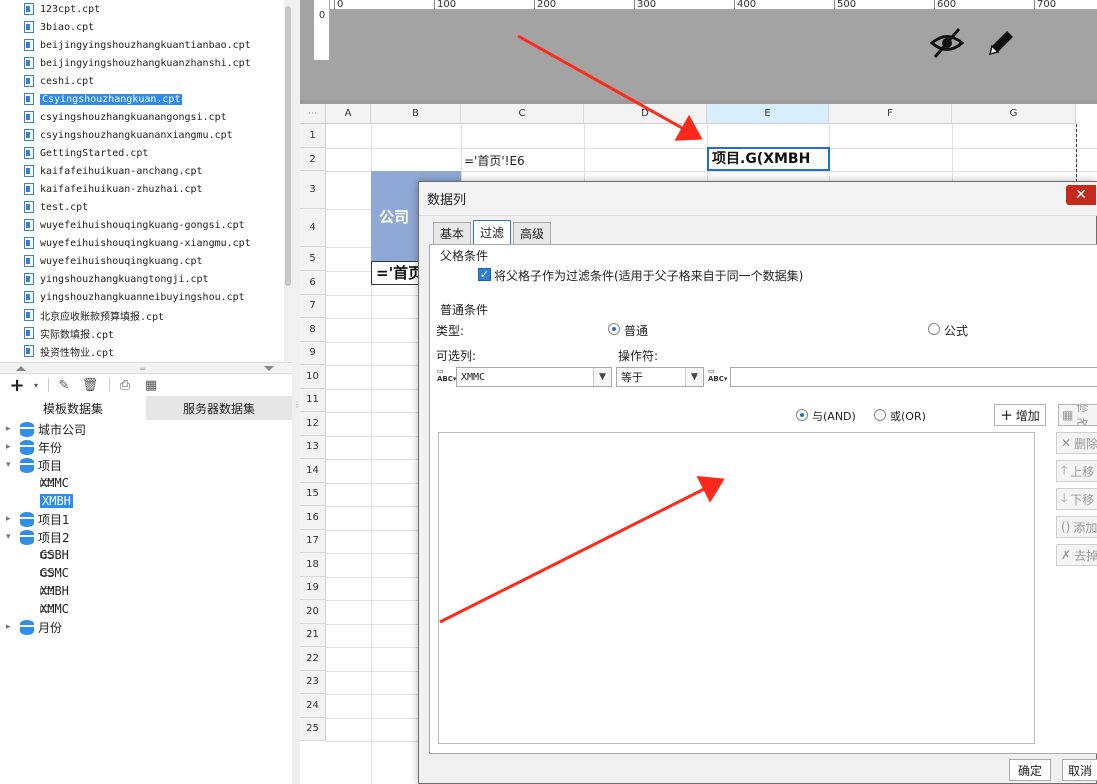  I want to click on file-item: kaifafeihuikuan-anchang.cpt, so click(142, 171).